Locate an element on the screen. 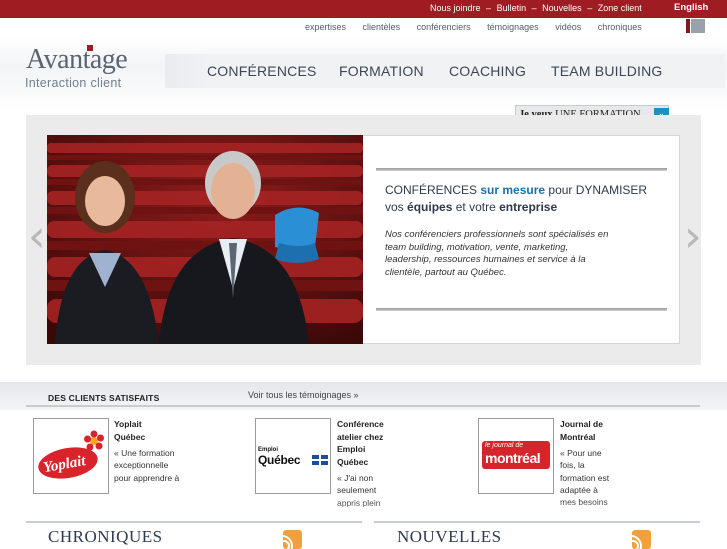 Image resolution: width=727 pixels, height=549 pixels. hero-heading-emphasis: entreprise is located at coordinates (528, 207).